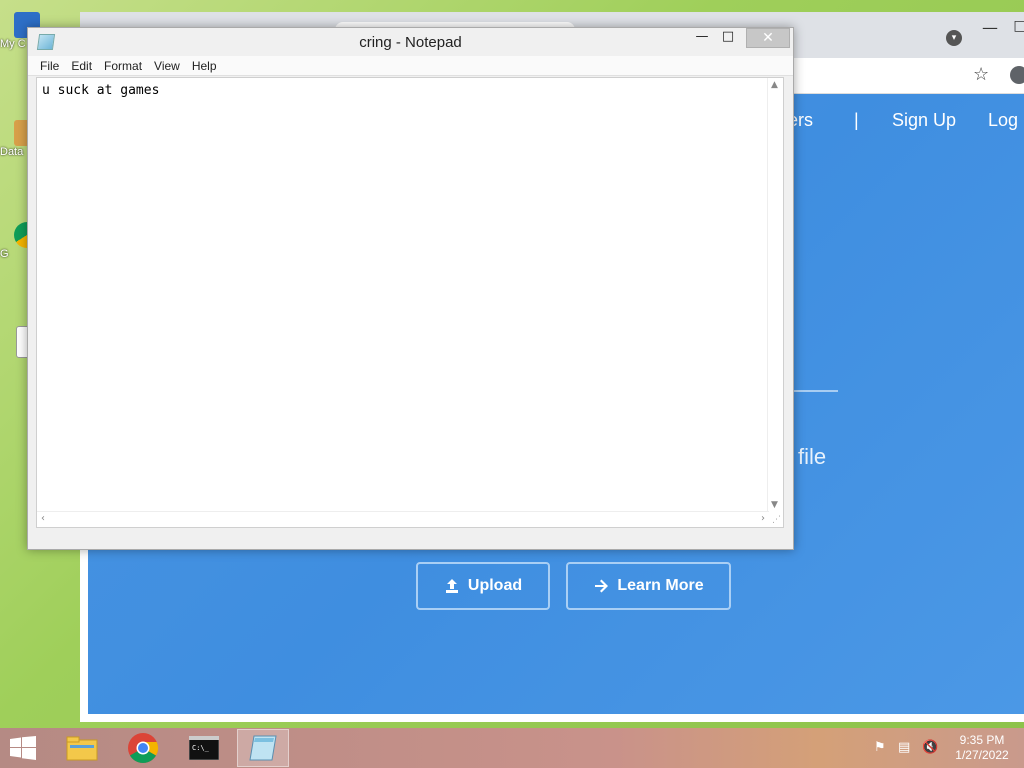 The image size is (1024, 768). What do you see at coordinates (207, 65) in the screenshot?
I see `menu-help: Help` at bounding box center [207, 65].